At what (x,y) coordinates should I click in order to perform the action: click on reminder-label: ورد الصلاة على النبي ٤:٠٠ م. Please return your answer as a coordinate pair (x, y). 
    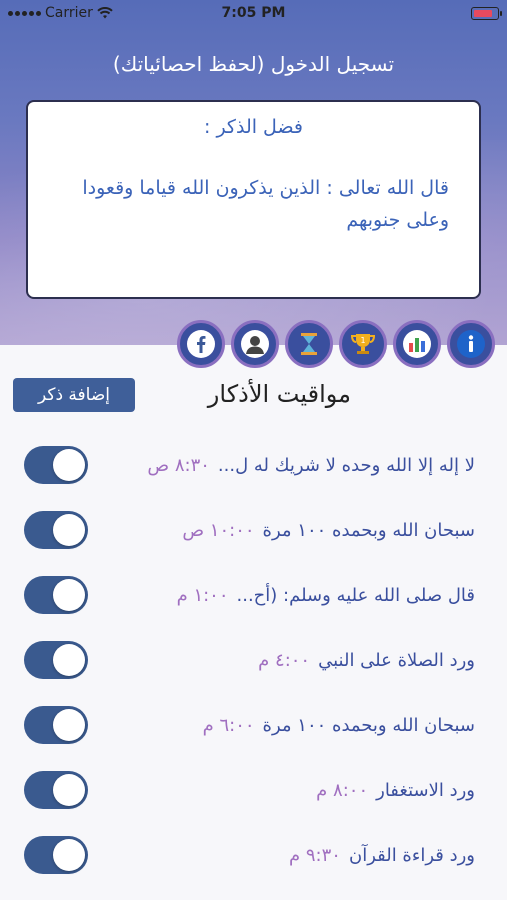
    Looking at the image, I should click on (366, 660).